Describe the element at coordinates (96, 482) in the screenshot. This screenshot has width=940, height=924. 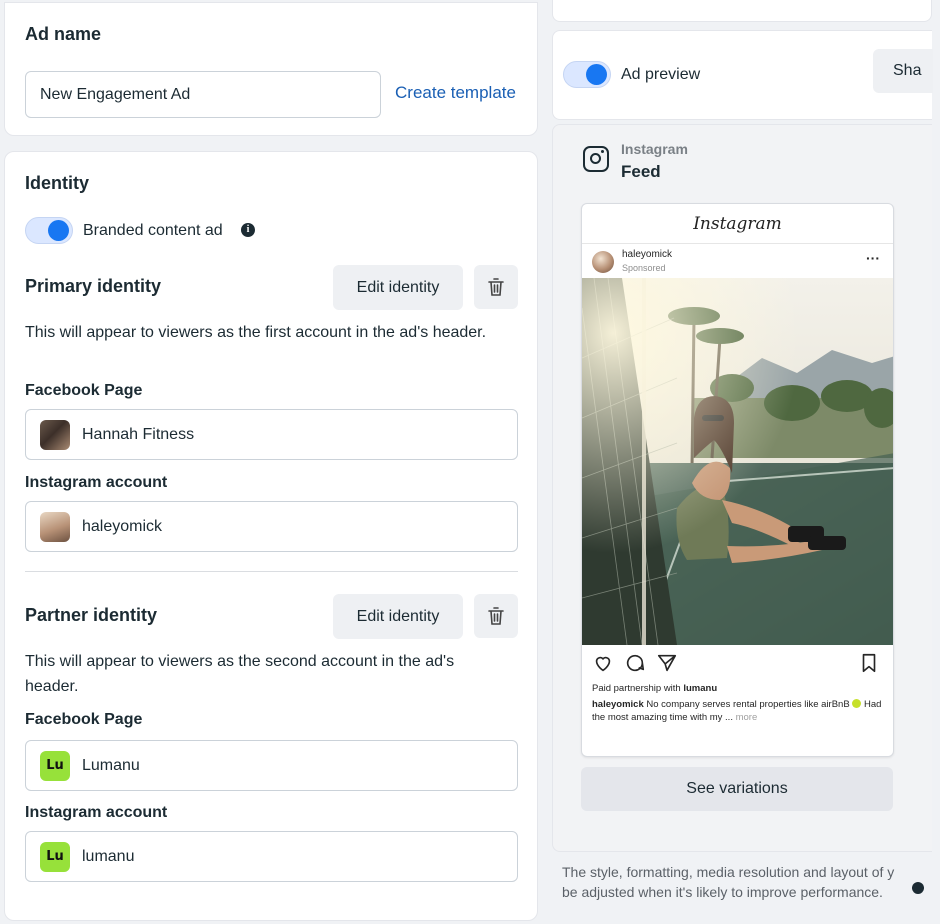
I see `primary-instagram-label: Instagram account` at that location.